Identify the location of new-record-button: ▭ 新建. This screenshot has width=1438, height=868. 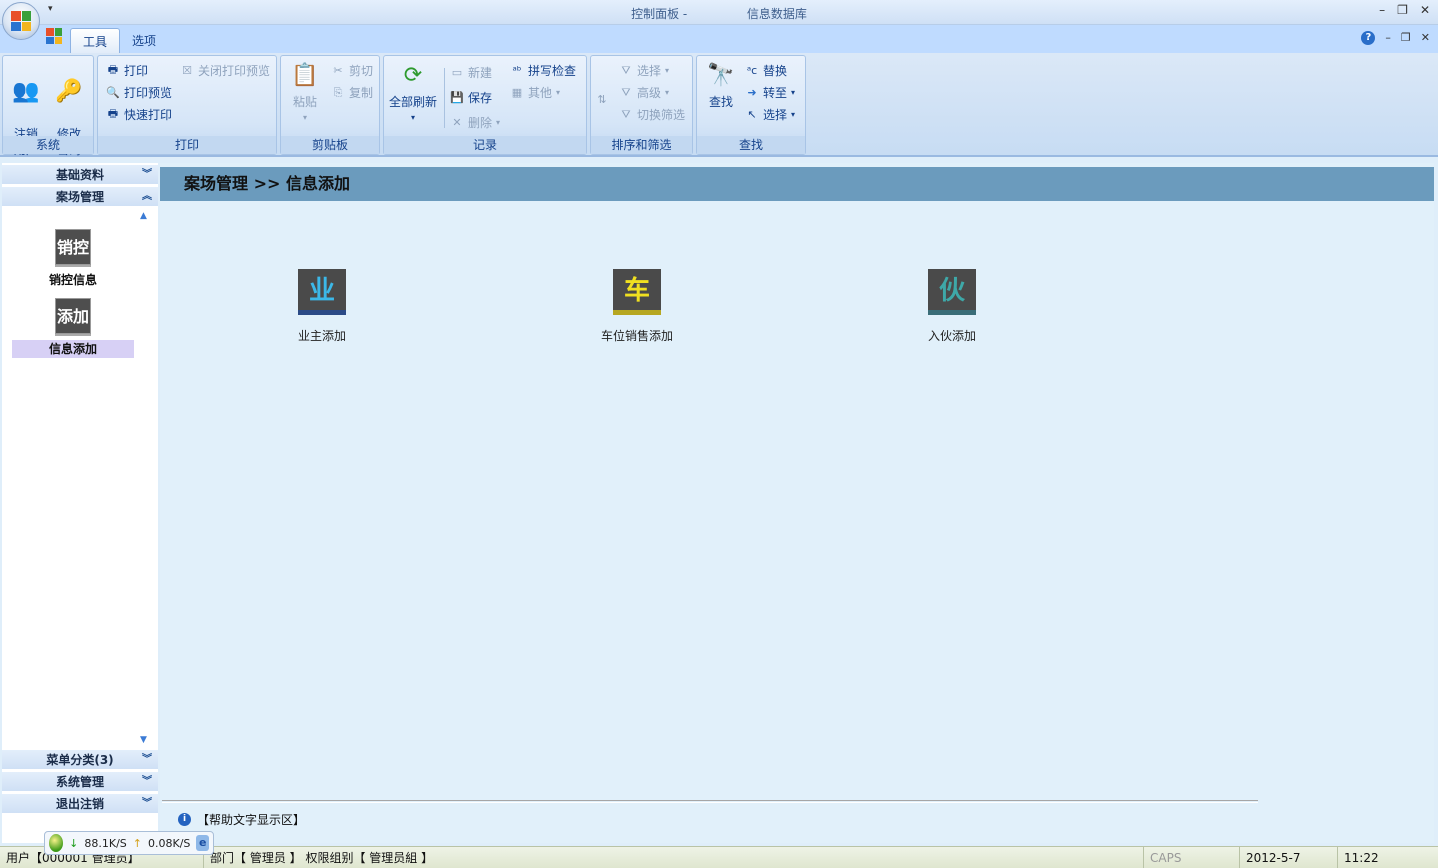
(471, 72).